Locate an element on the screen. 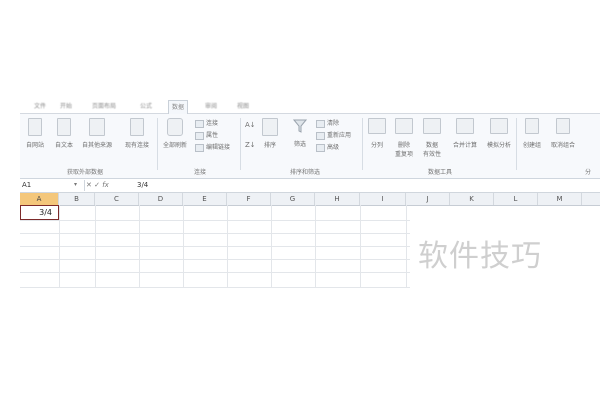  filter-label: 筛选 is located at coordinates (299, 144).